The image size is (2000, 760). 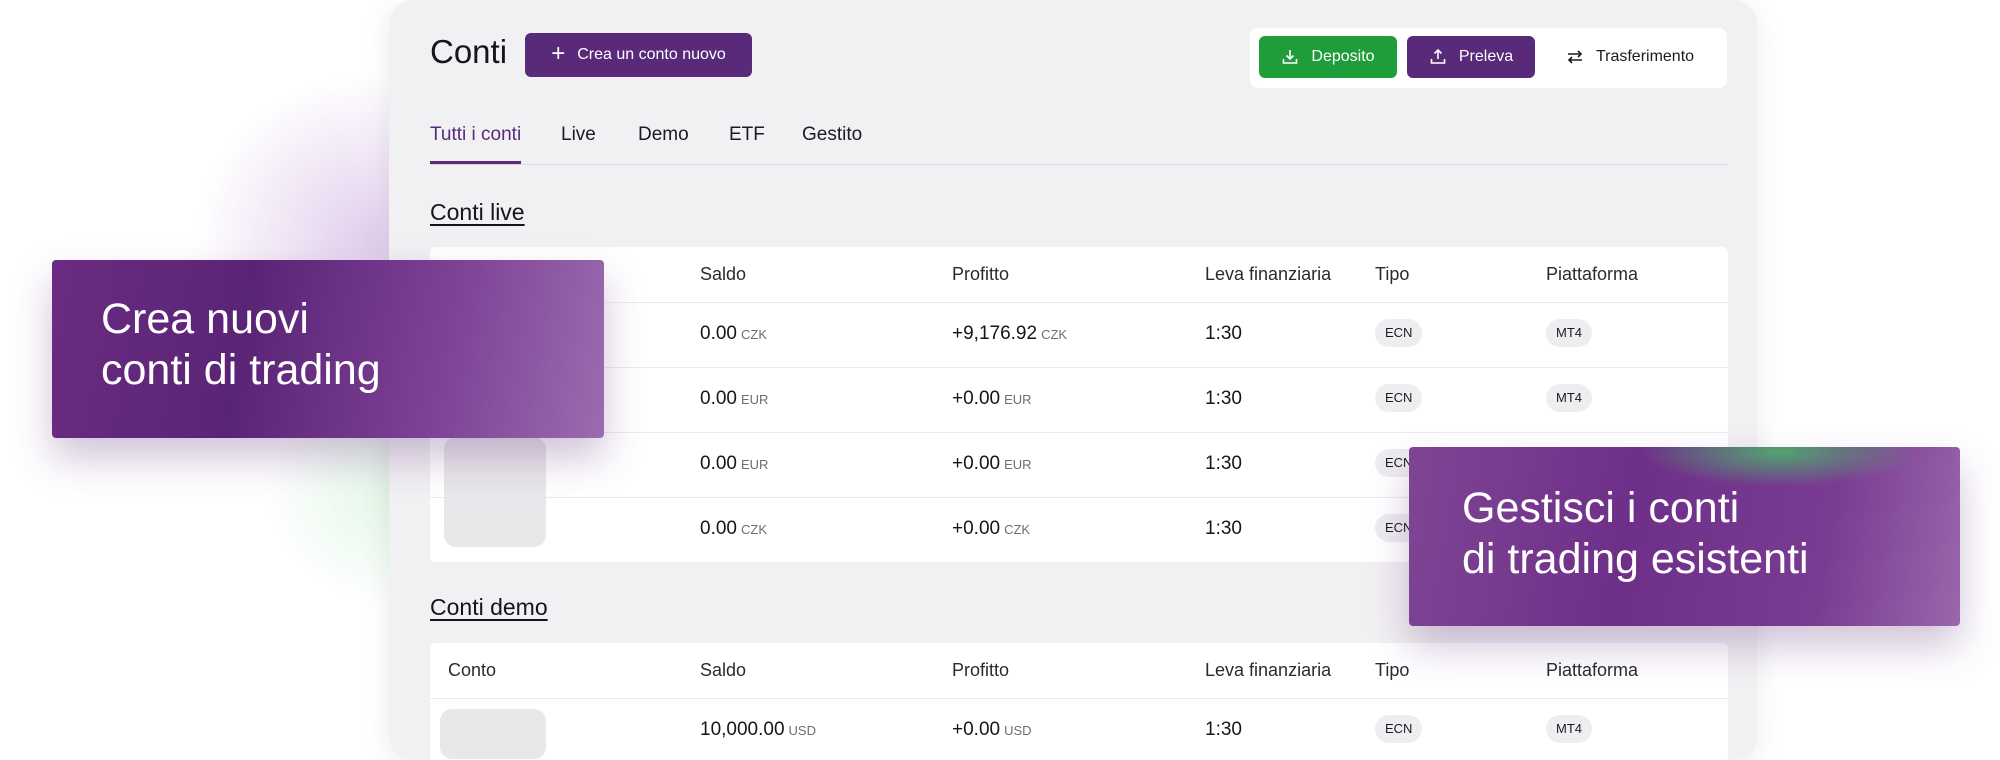 I want to click on manage-accounts-callout: Gestisci i conti di trading esistenti, so click(x=1684, y=536).